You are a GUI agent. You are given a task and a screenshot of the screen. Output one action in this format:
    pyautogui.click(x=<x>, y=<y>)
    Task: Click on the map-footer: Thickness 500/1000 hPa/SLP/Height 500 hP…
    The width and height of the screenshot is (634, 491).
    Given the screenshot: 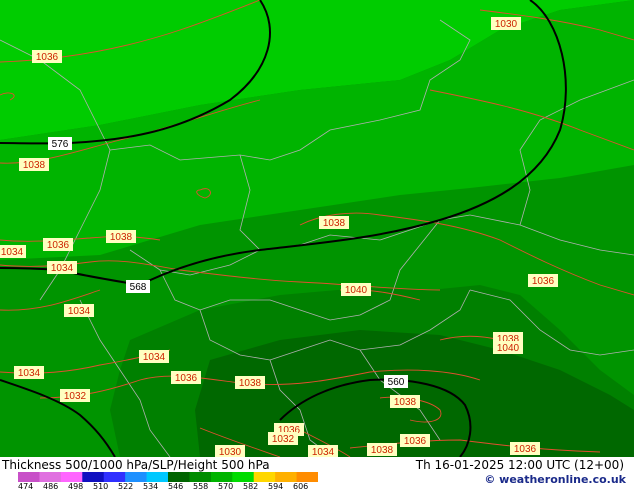 What is the action you would take?
    pyautogui.click(x=317, y=474)
    